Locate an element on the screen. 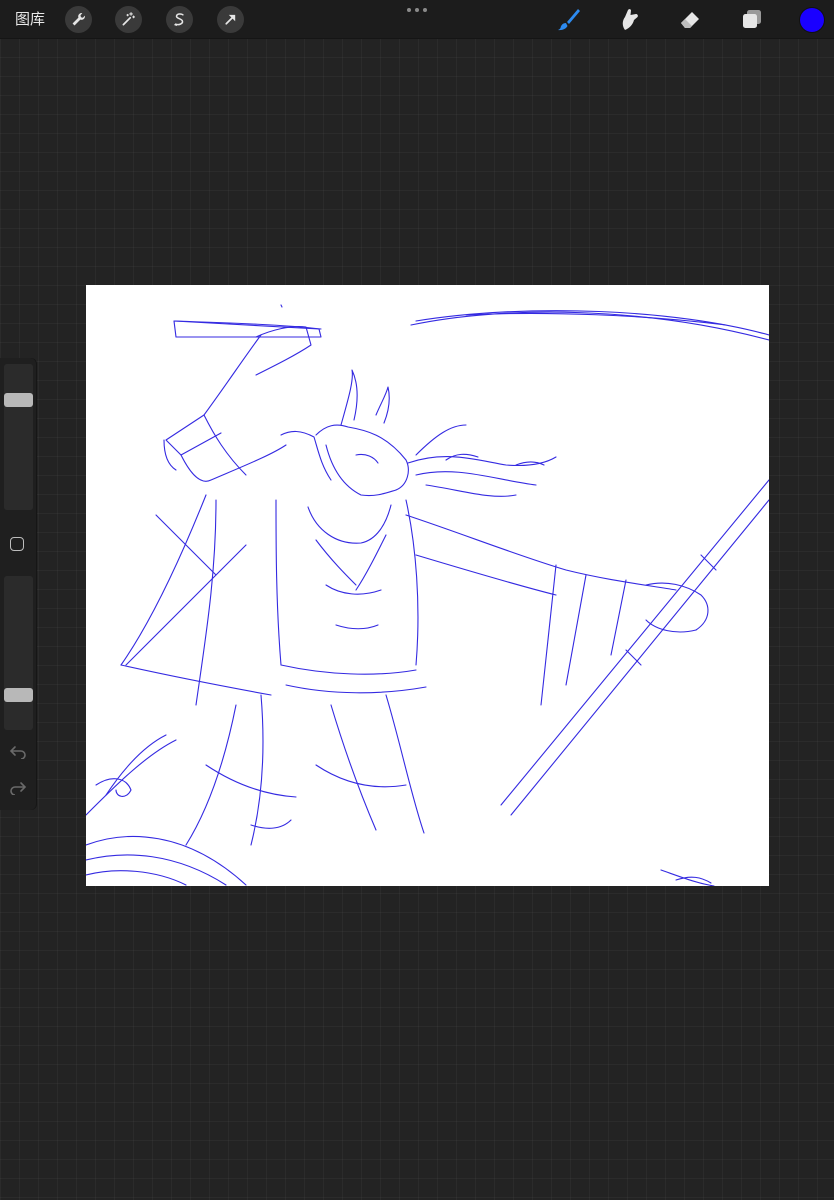  magic-wand-icon is located at coordinates (128, 19).